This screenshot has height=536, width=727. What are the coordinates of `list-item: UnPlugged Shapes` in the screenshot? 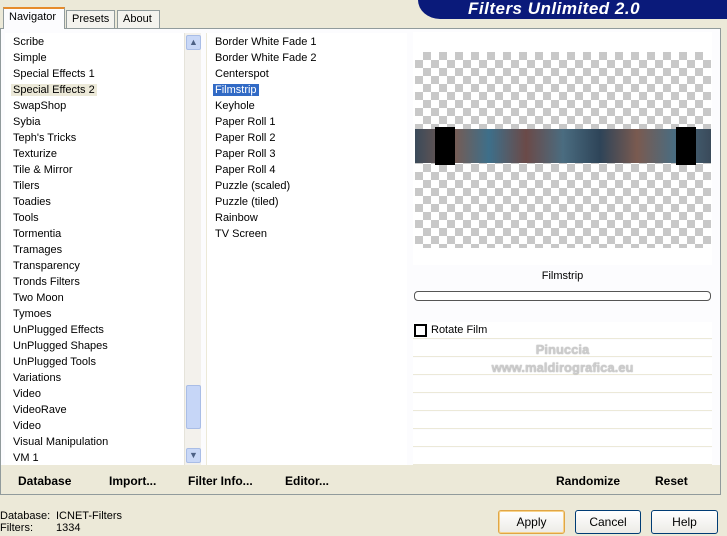 It's located at (94, 346).